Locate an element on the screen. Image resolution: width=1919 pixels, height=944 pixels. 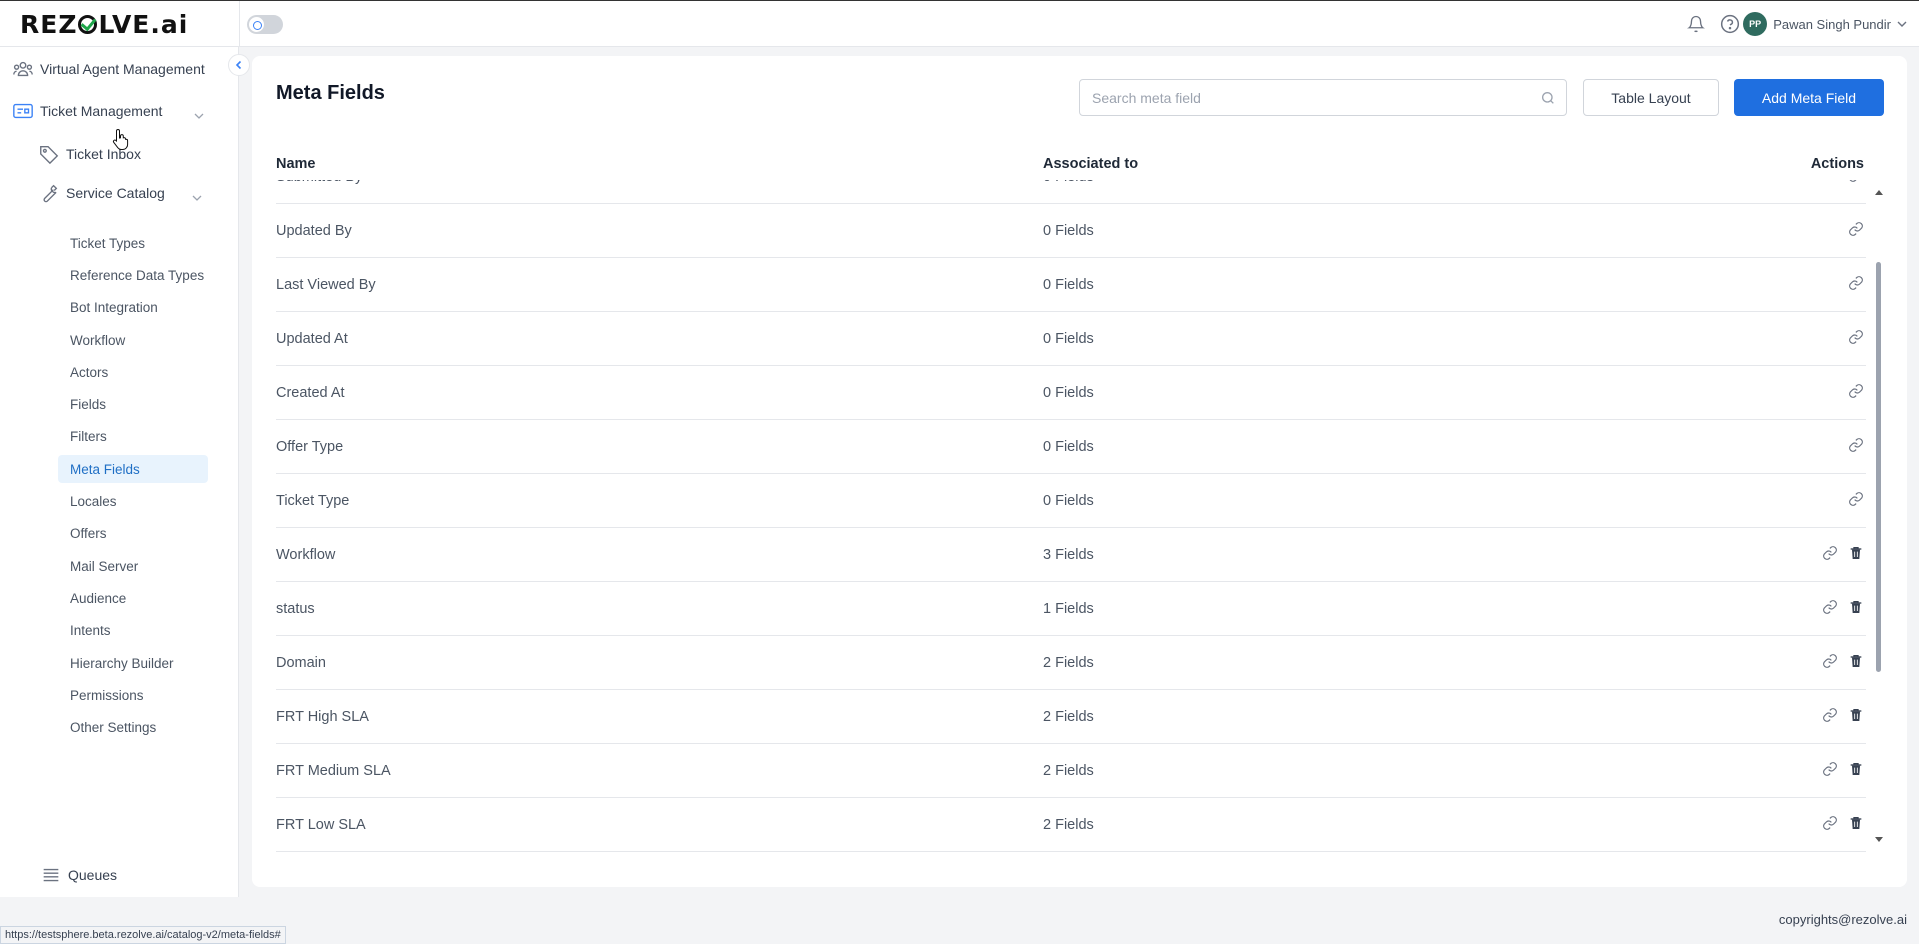
sidebar-item-service-catalog: Service Catalog is located at coordinates (101, 193).